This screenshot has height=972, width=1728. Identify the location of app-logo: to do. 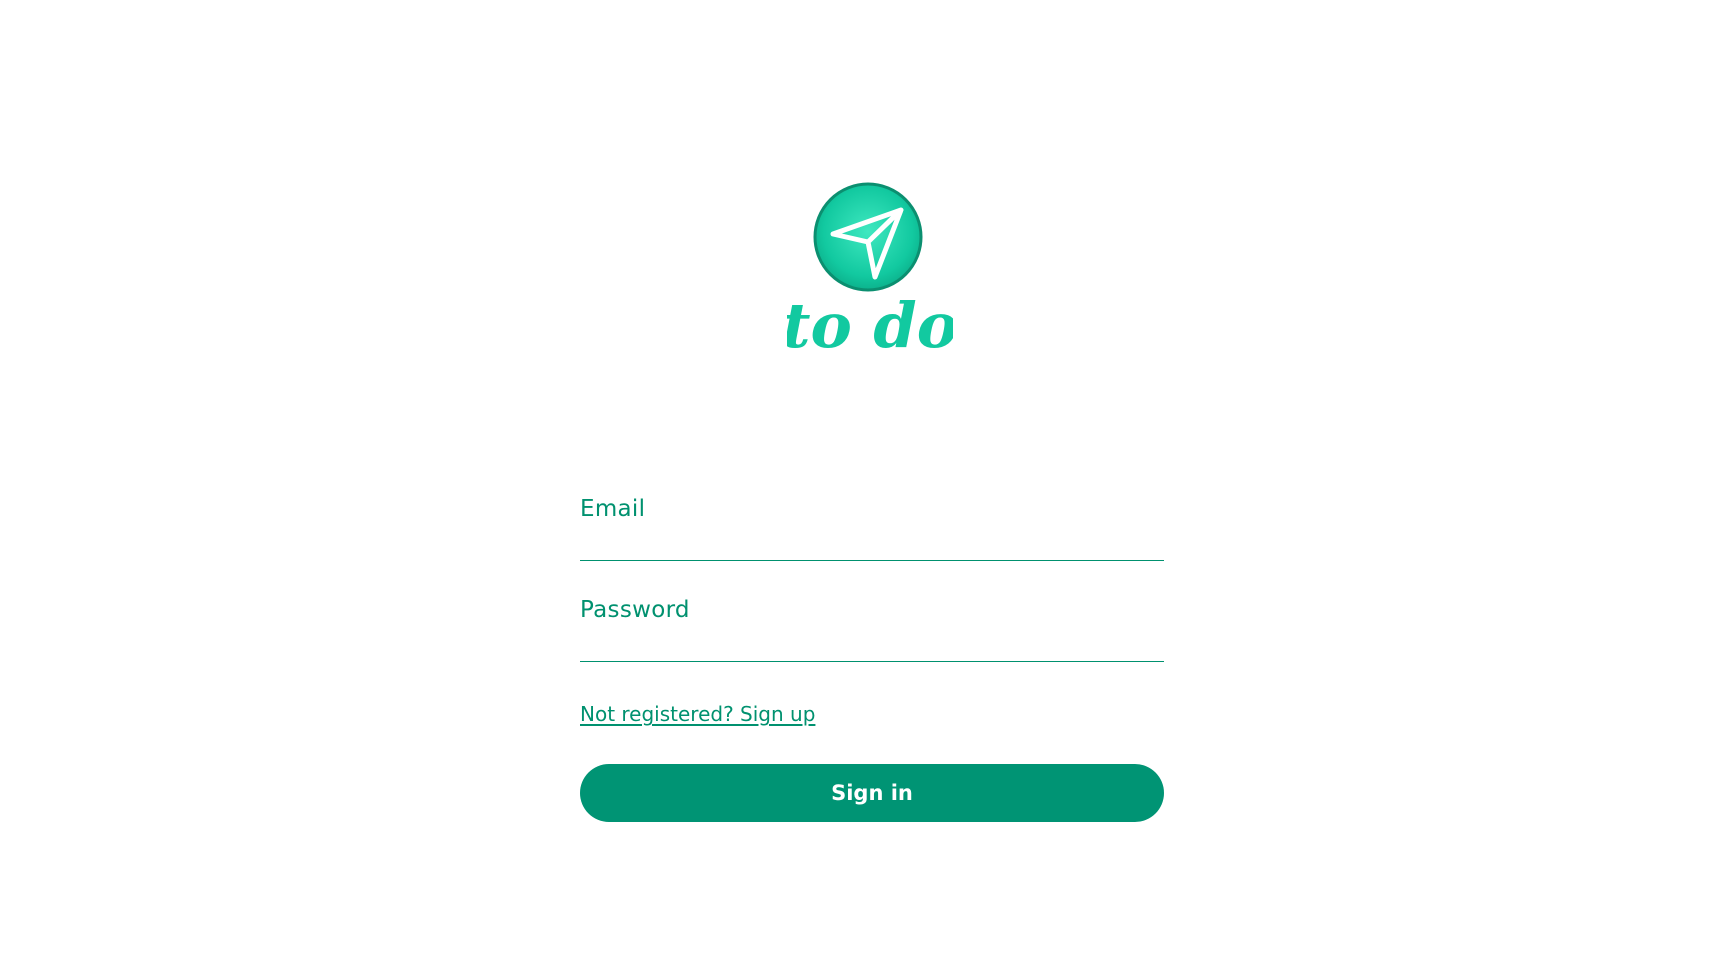
(870, 277).